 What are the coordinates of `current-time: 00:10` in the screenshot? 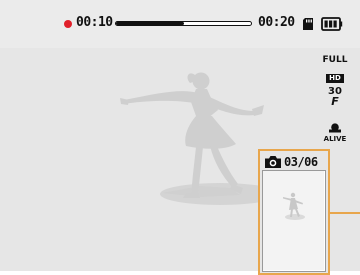 It's located at (94, 22).